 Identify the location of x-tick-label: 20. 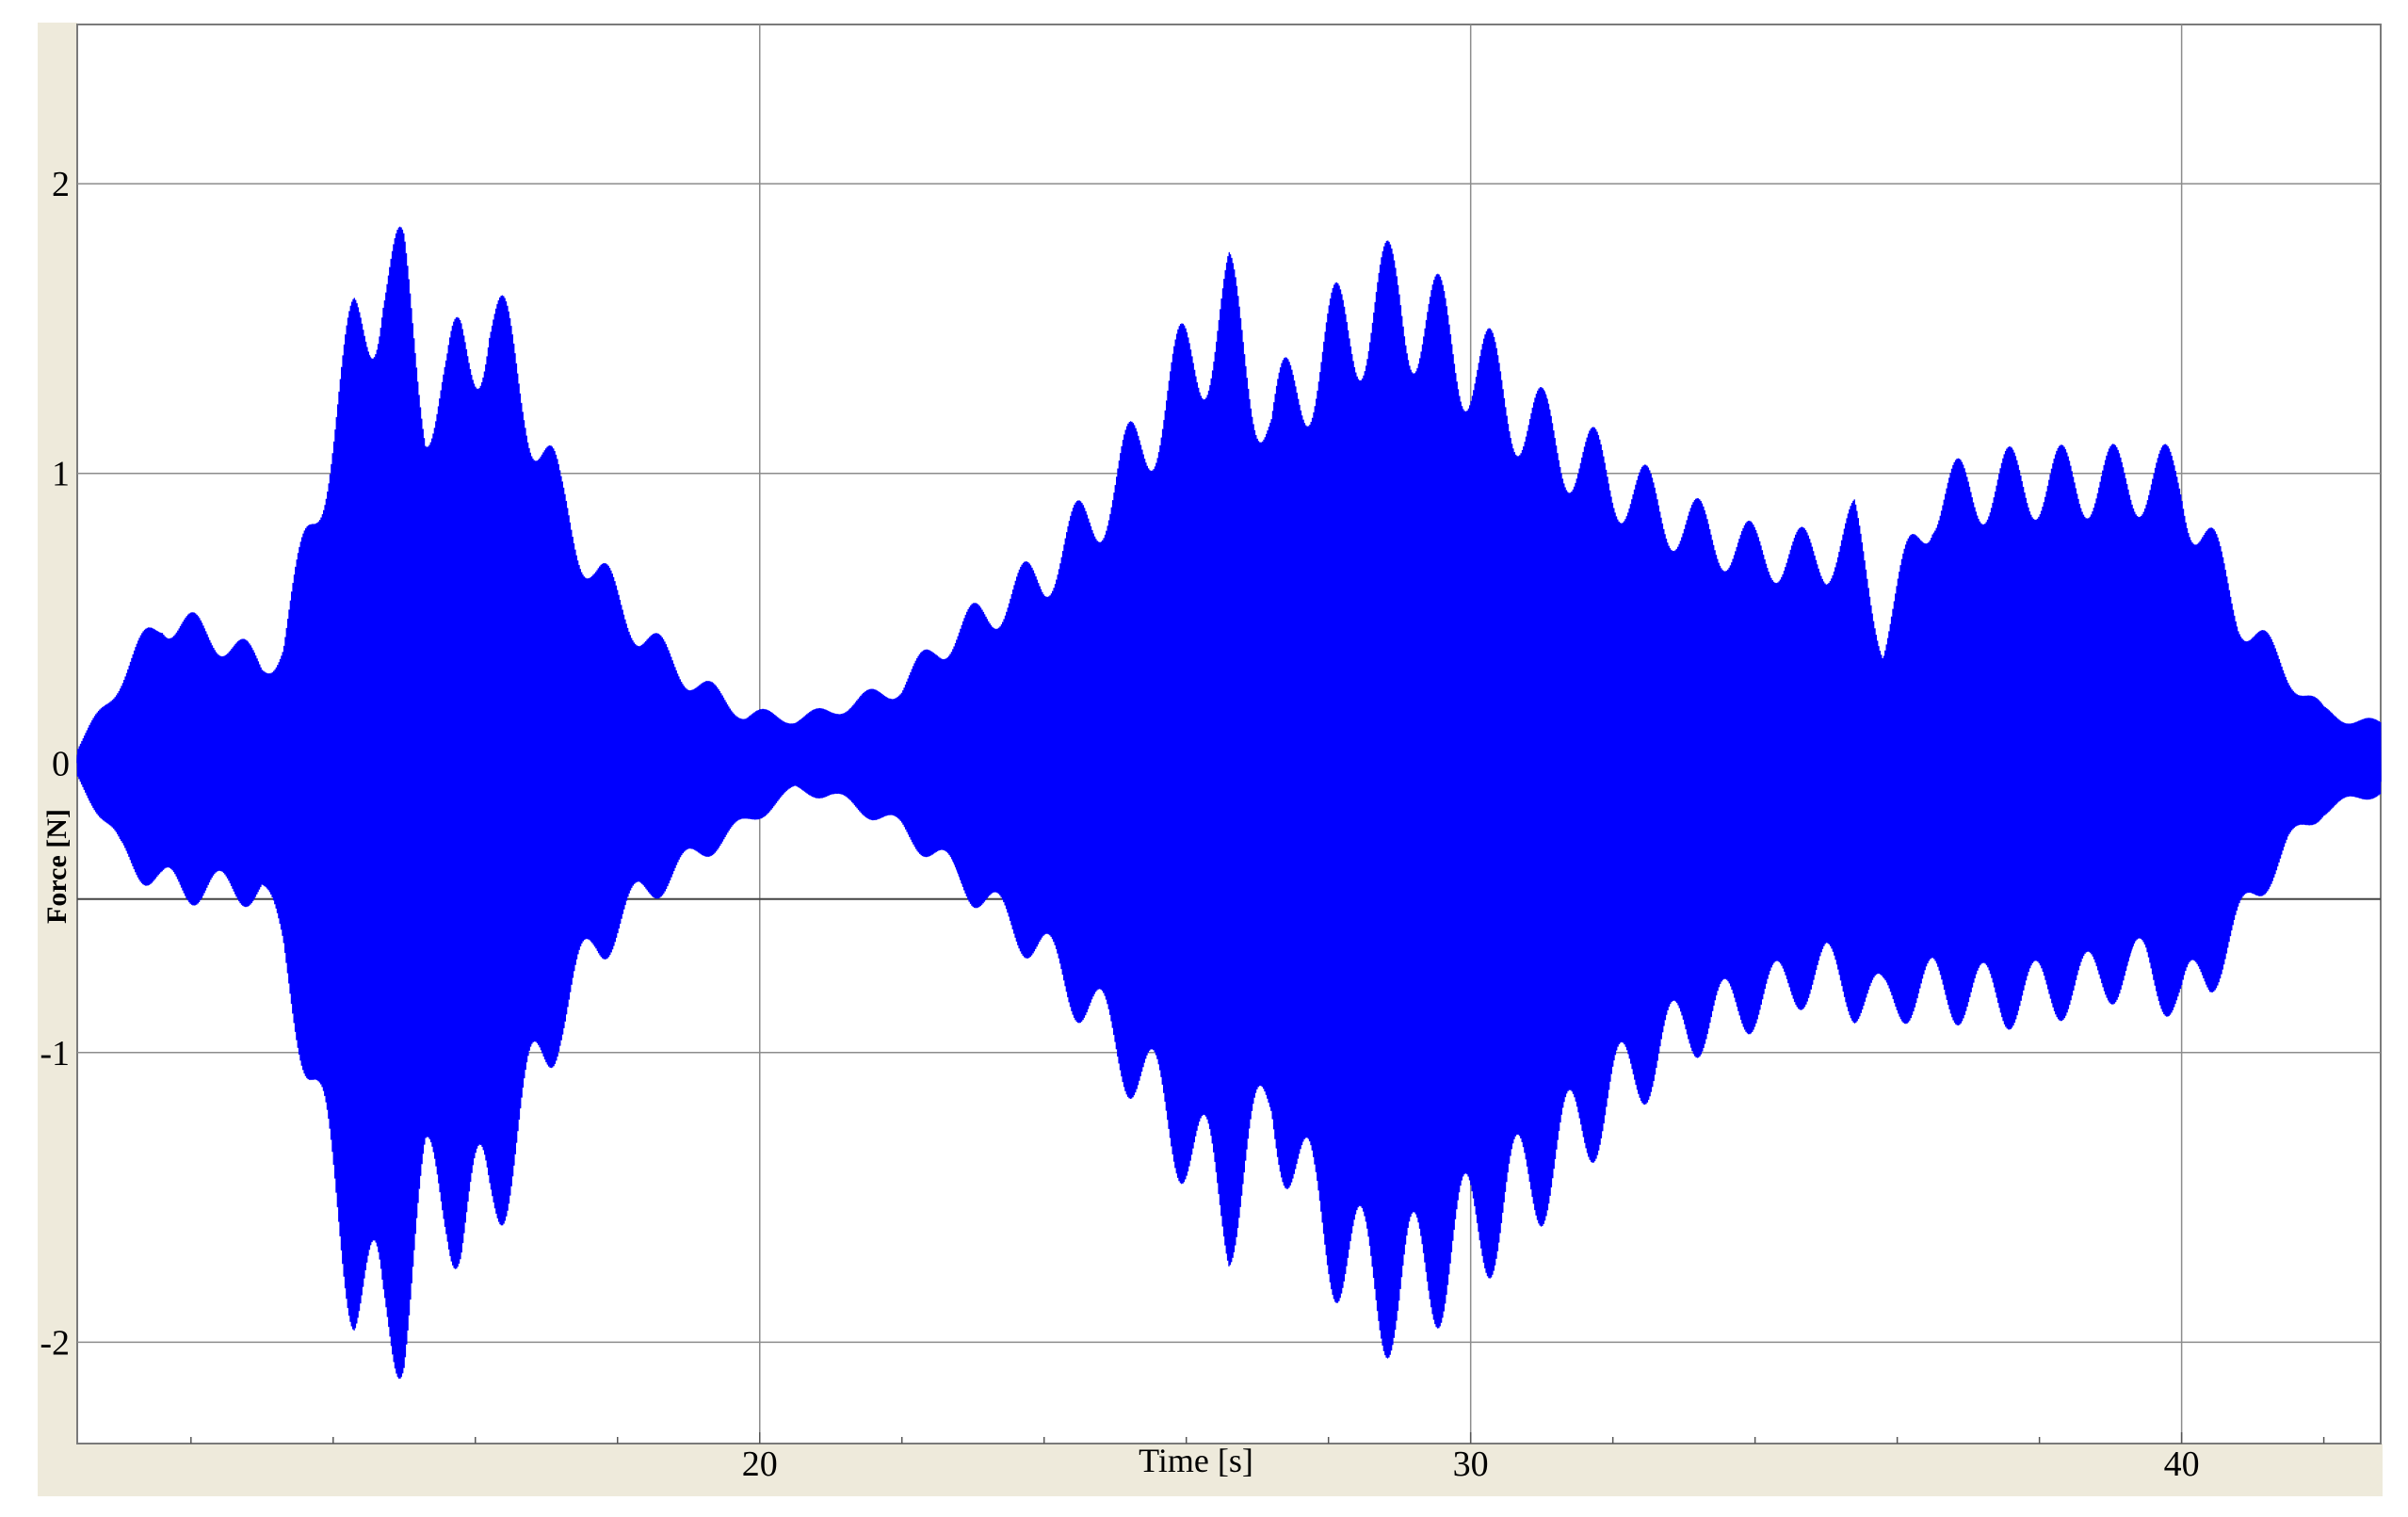
(760, 1464).